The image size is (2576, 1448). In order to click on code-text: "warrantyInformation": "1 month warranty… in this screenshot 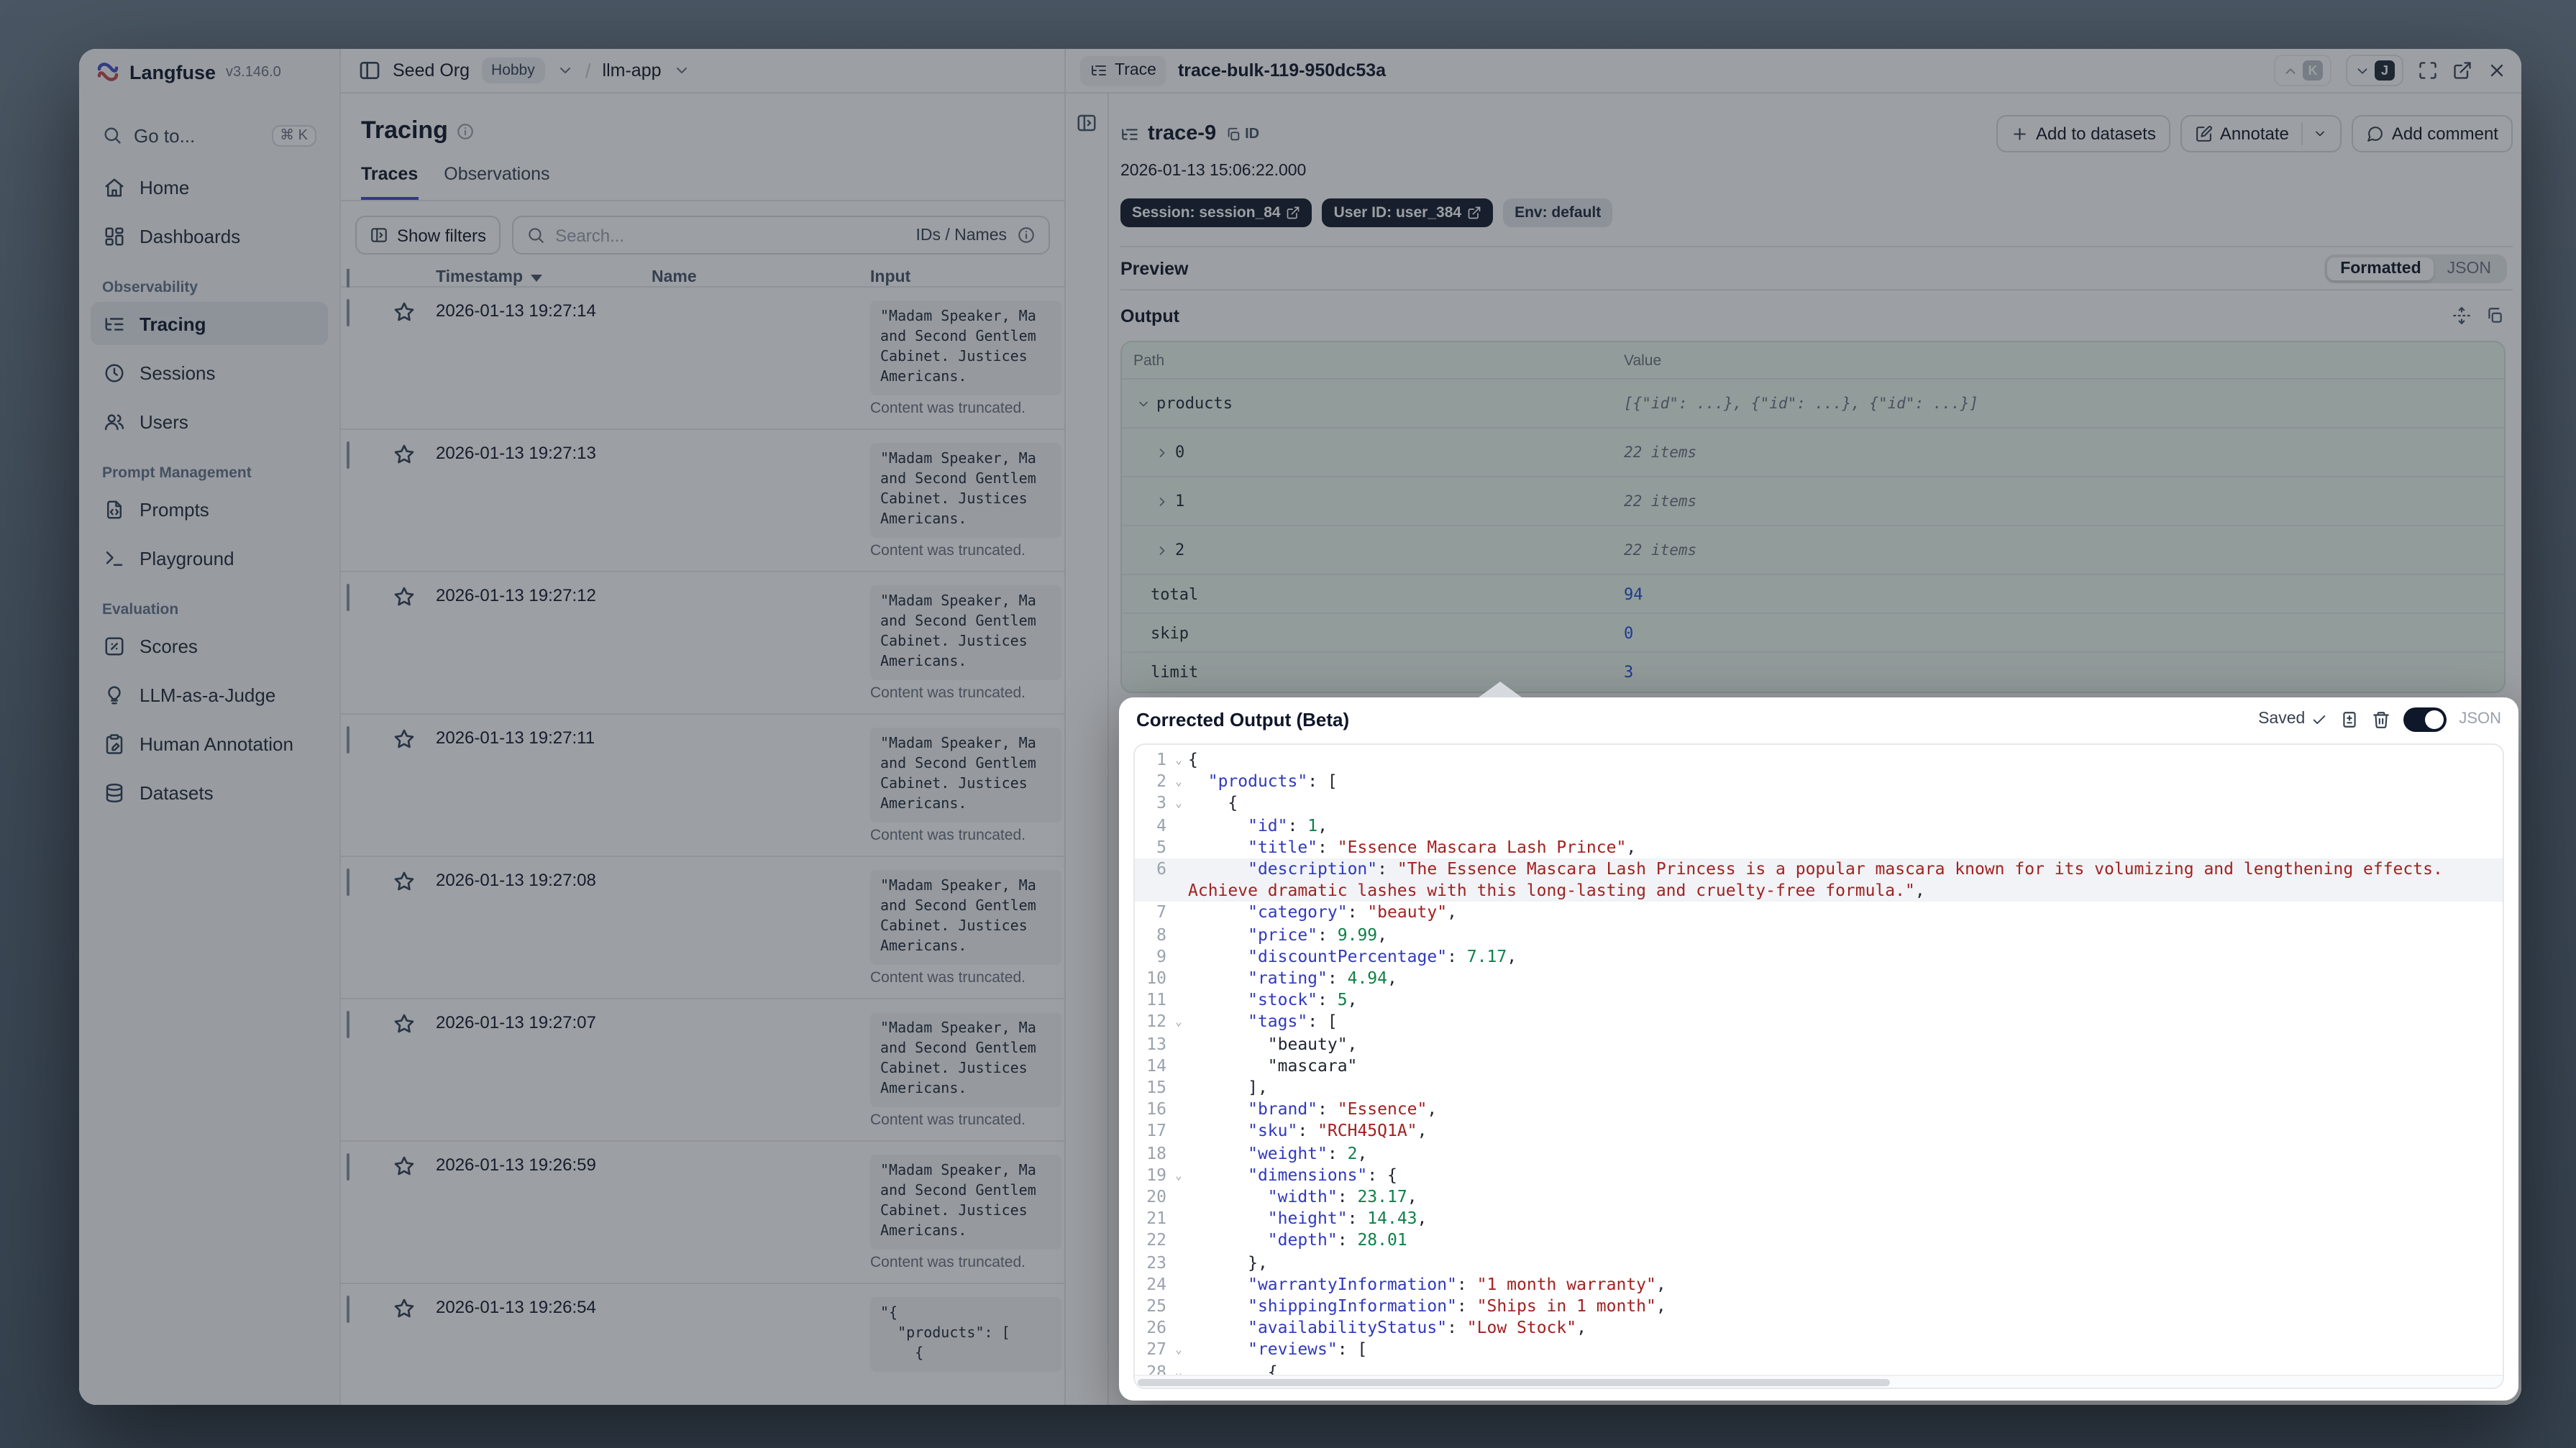, I will do `click(1457, 1283)`.